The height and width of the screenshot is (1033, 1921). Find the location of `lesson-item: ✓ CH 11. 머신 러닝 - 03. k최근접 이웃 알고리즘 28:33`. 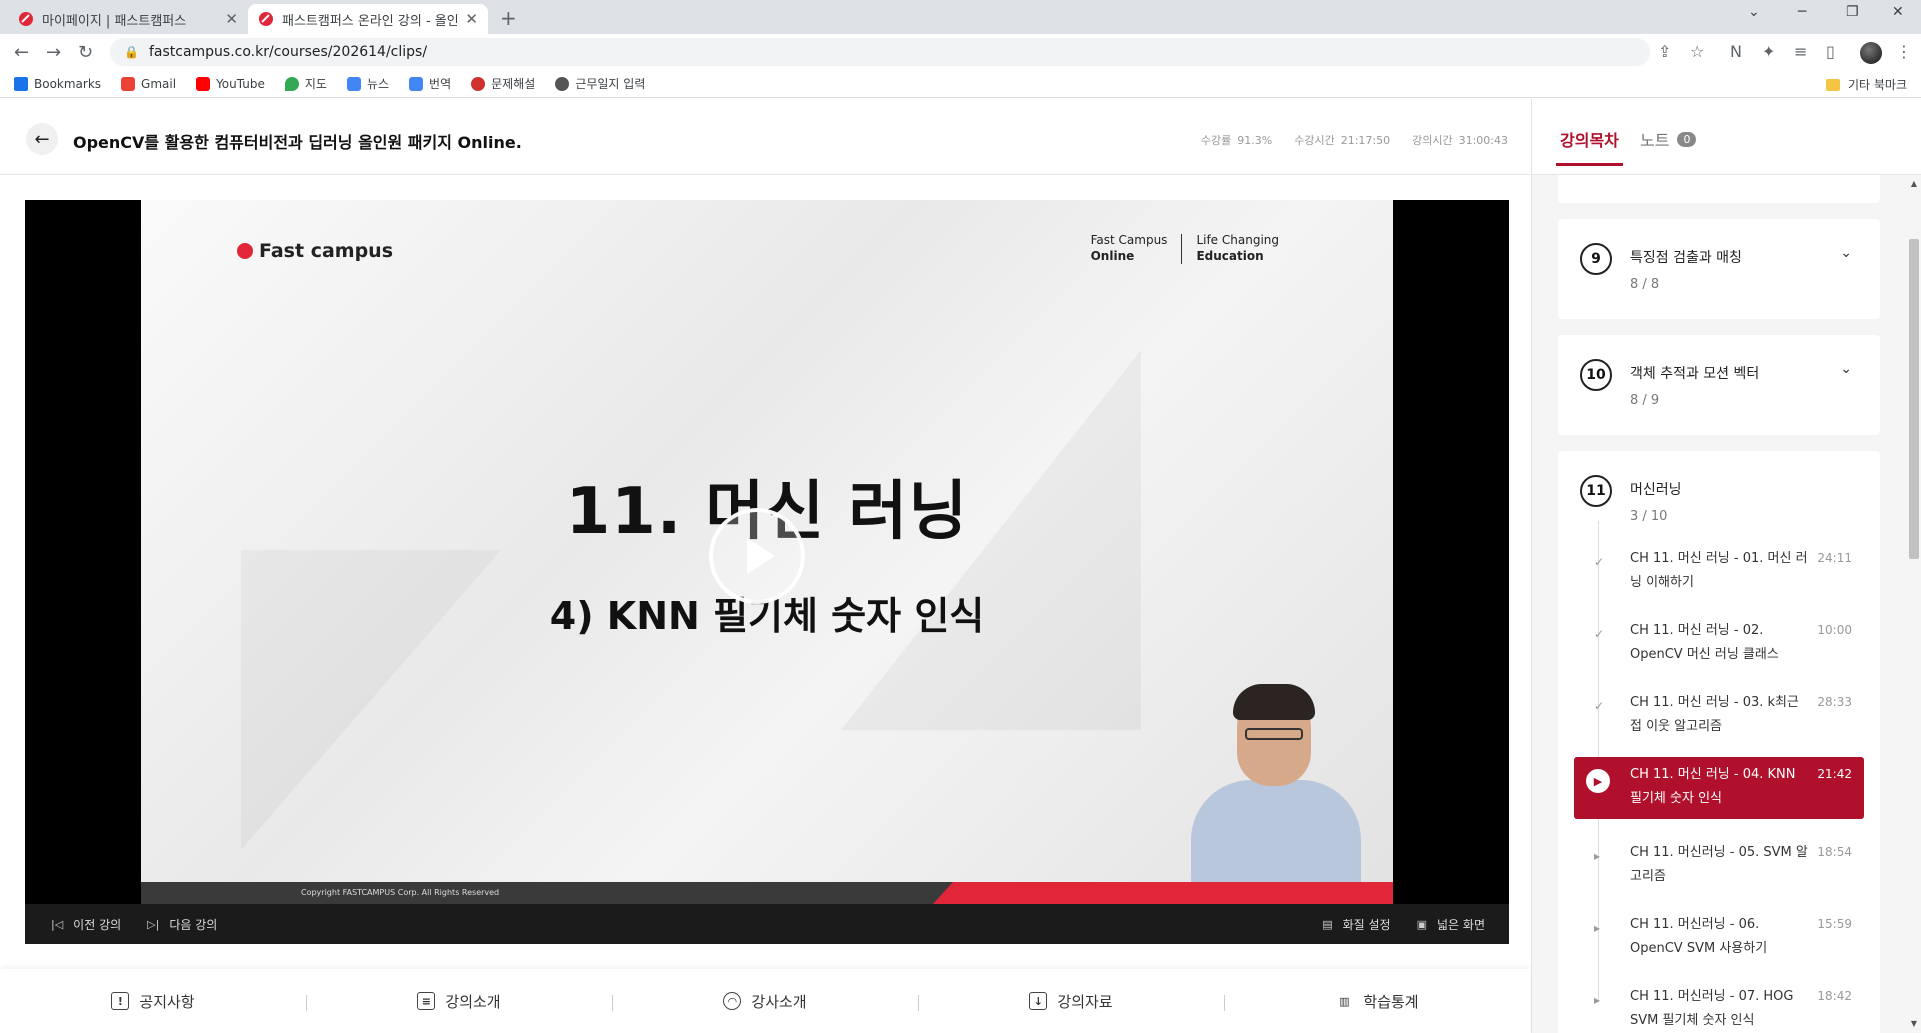

lesson-item: ✓ CH 11. 머신 러닝 - 03. k최근접 이웃 알고리즘 28:33 is located at coordinates (1719, 713).